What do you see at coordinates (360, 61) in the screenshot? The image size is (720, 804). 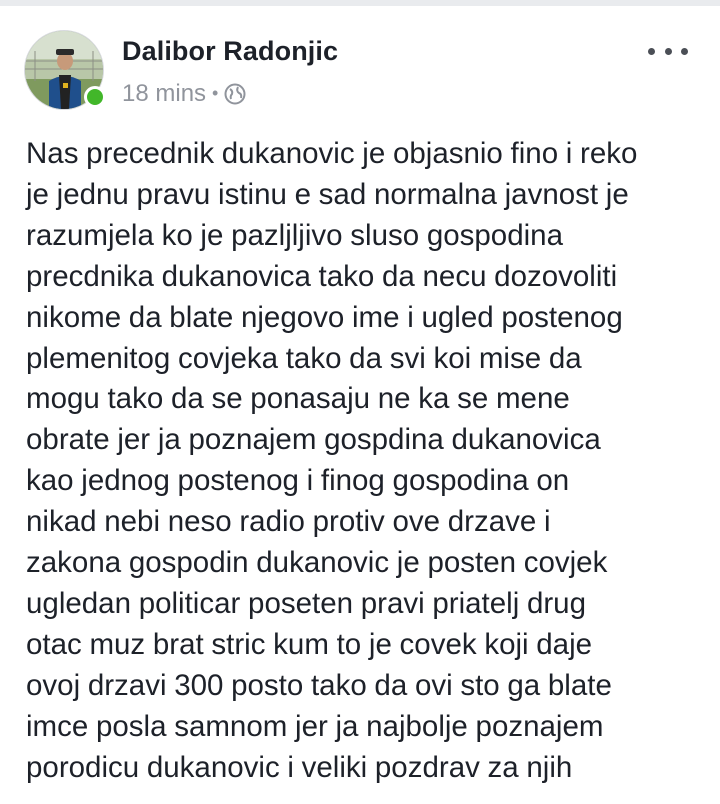 I see `post-header: Dalibor Radonjic 18 mins •` at bounding box center [360, 61].